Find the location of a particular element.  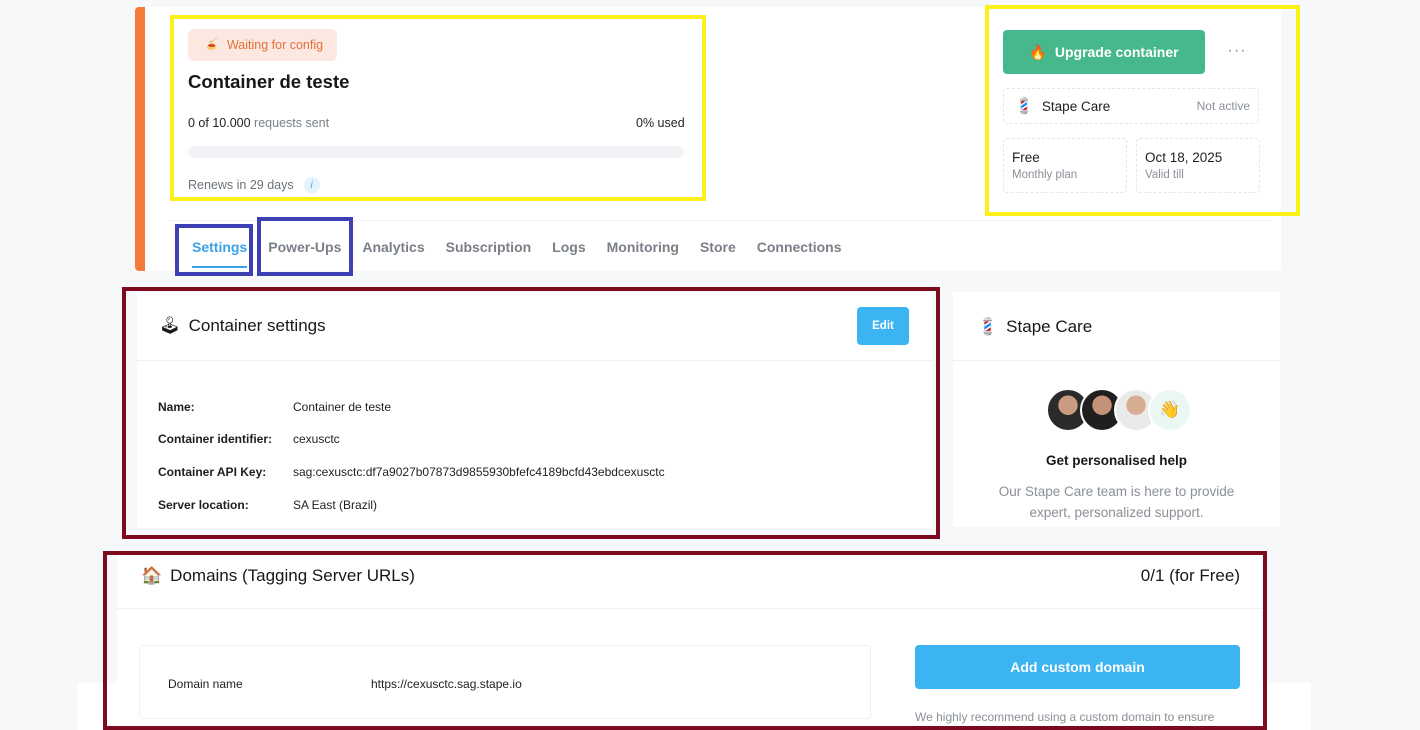

requests-sent: 0 of 10.000 requests sent is located at coordinates (258, 123).